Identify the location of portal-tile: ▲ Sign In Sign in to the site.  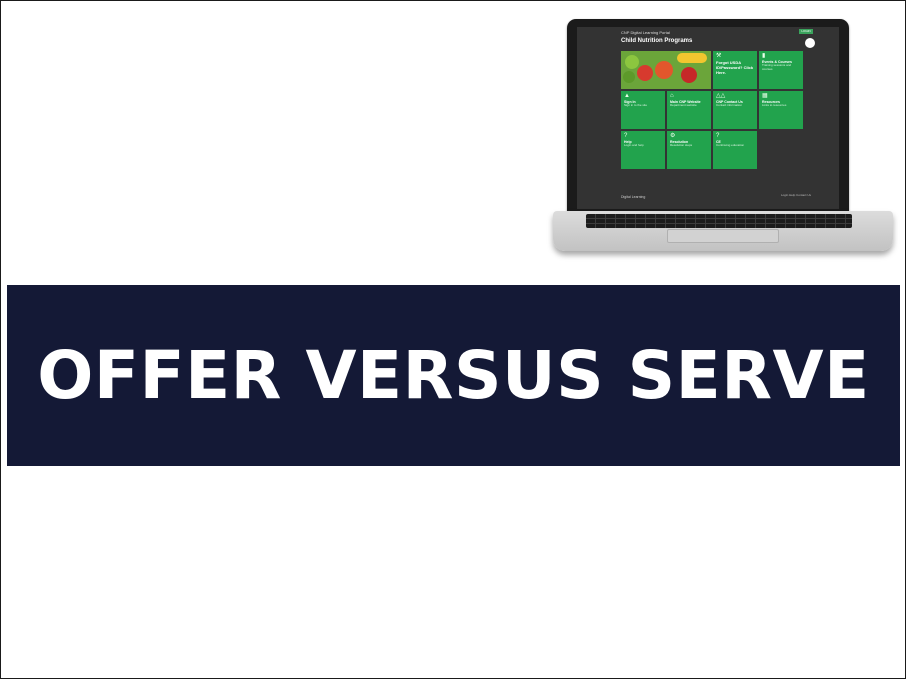
(643, 110).